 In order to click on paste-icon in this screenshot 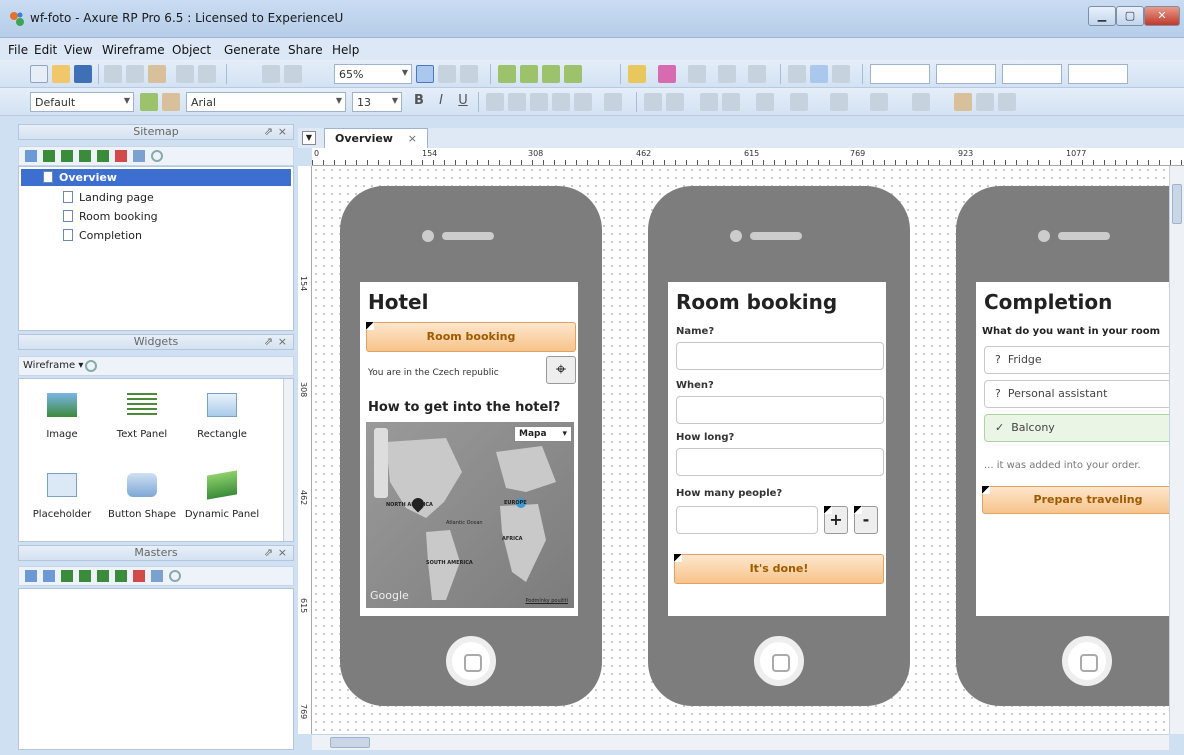, I will do `click(157, 74)`.